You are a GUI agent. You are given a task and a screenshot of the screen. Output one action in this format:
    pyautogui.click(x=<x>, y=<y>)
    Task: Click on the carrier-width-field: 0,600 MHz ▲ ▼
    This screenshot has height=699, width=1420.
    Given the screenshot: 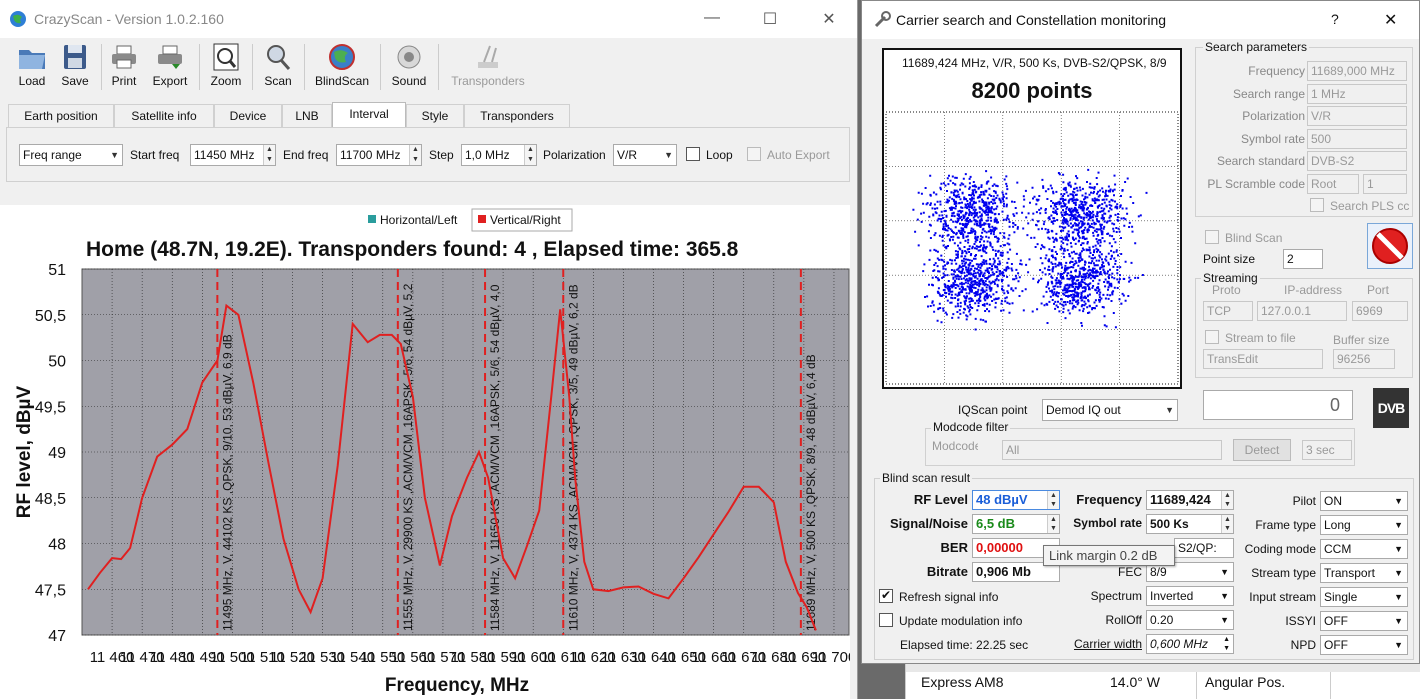 What is the action you would take?
    pyautogui.click(x=1190, y=644)
    